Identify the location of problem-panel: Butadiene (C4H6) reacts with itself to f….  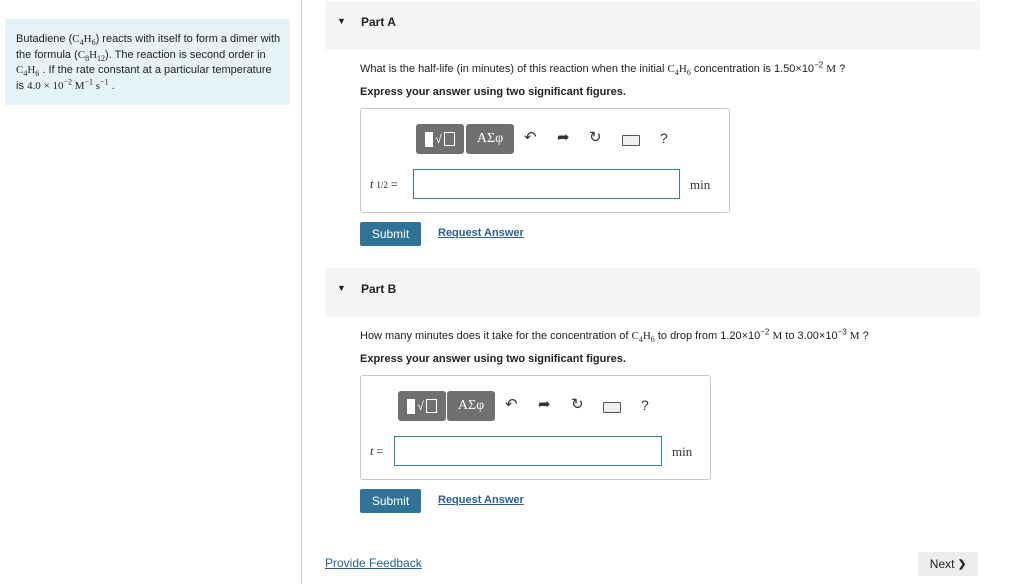
(147, 62).